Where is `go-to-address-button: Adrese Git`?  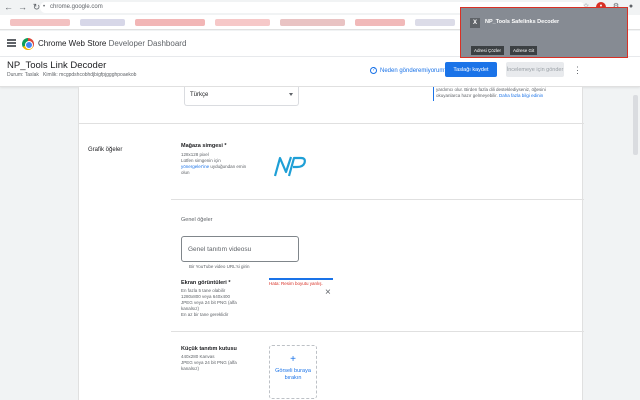 go-to-address-button: Adrese Git is located at coordinates (524, 50).